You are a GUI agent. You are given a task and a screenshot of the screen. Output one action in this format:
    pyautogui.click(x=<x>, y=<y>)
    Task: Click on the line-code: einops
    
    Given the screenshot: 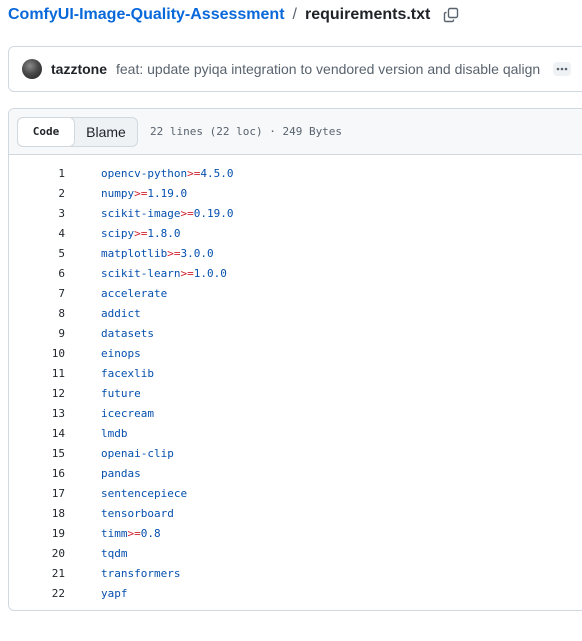 What is the action you would take?
    pyautogui.click(x=121, y=353)
    